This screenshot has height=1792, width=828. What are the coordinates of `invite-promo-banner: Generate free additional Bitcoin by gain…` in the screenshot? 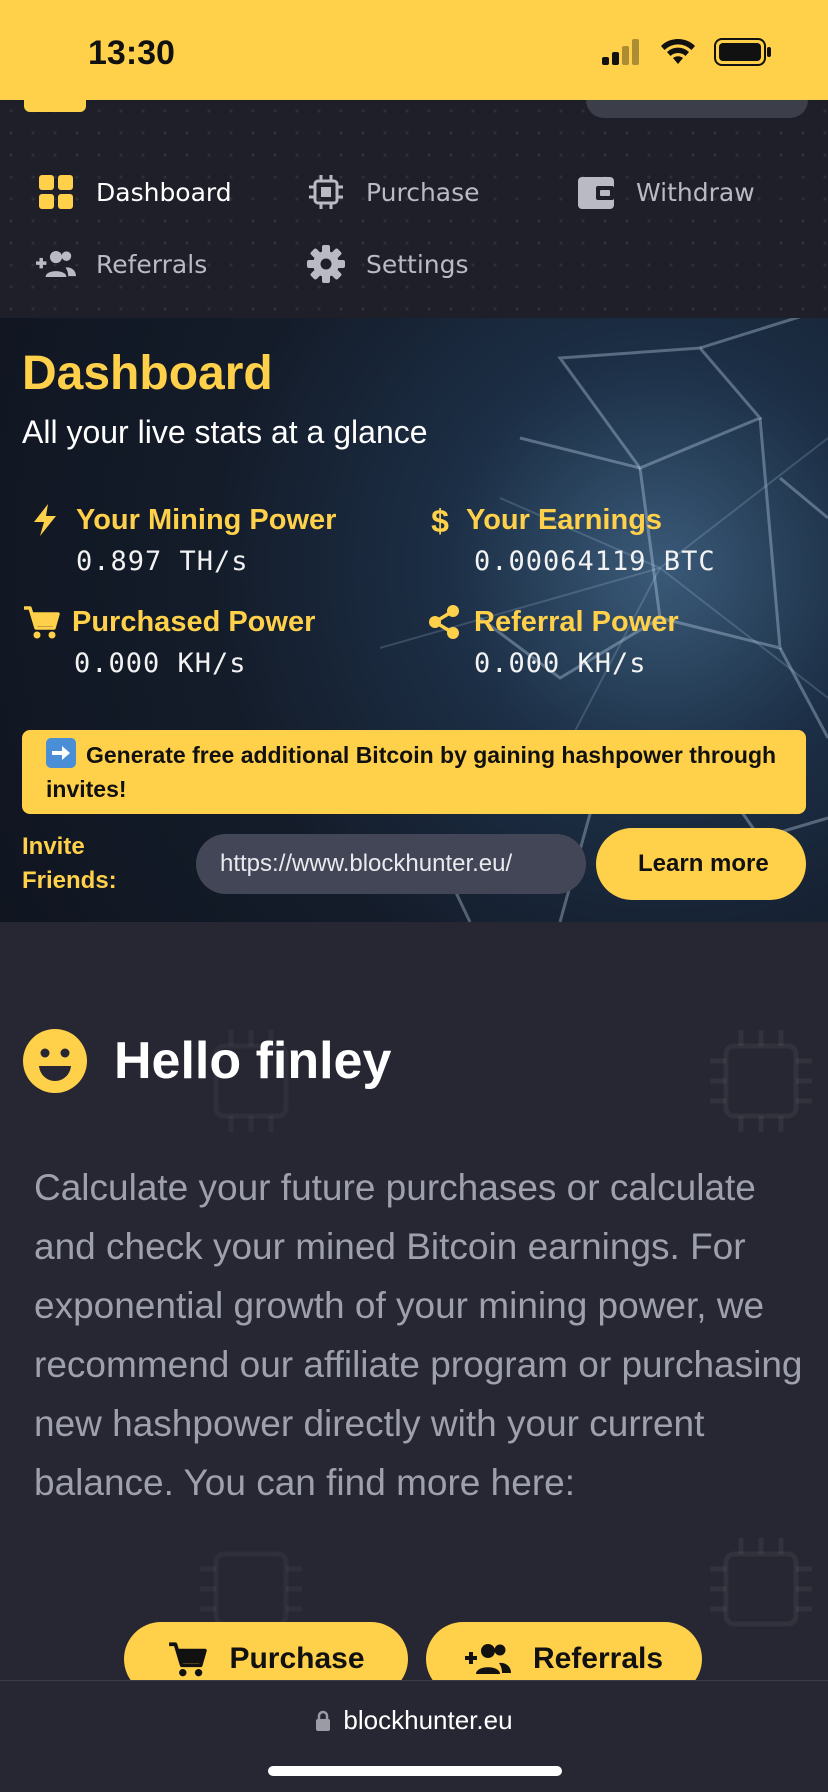 It's located at (414, 772).